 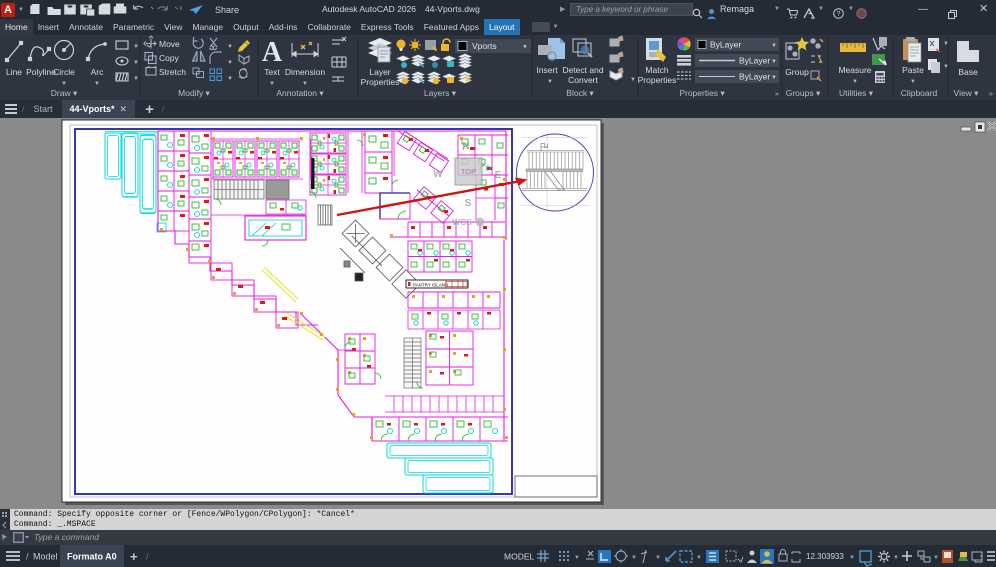 I want to click on svg-text: Measure, so click(x=854, y=70).